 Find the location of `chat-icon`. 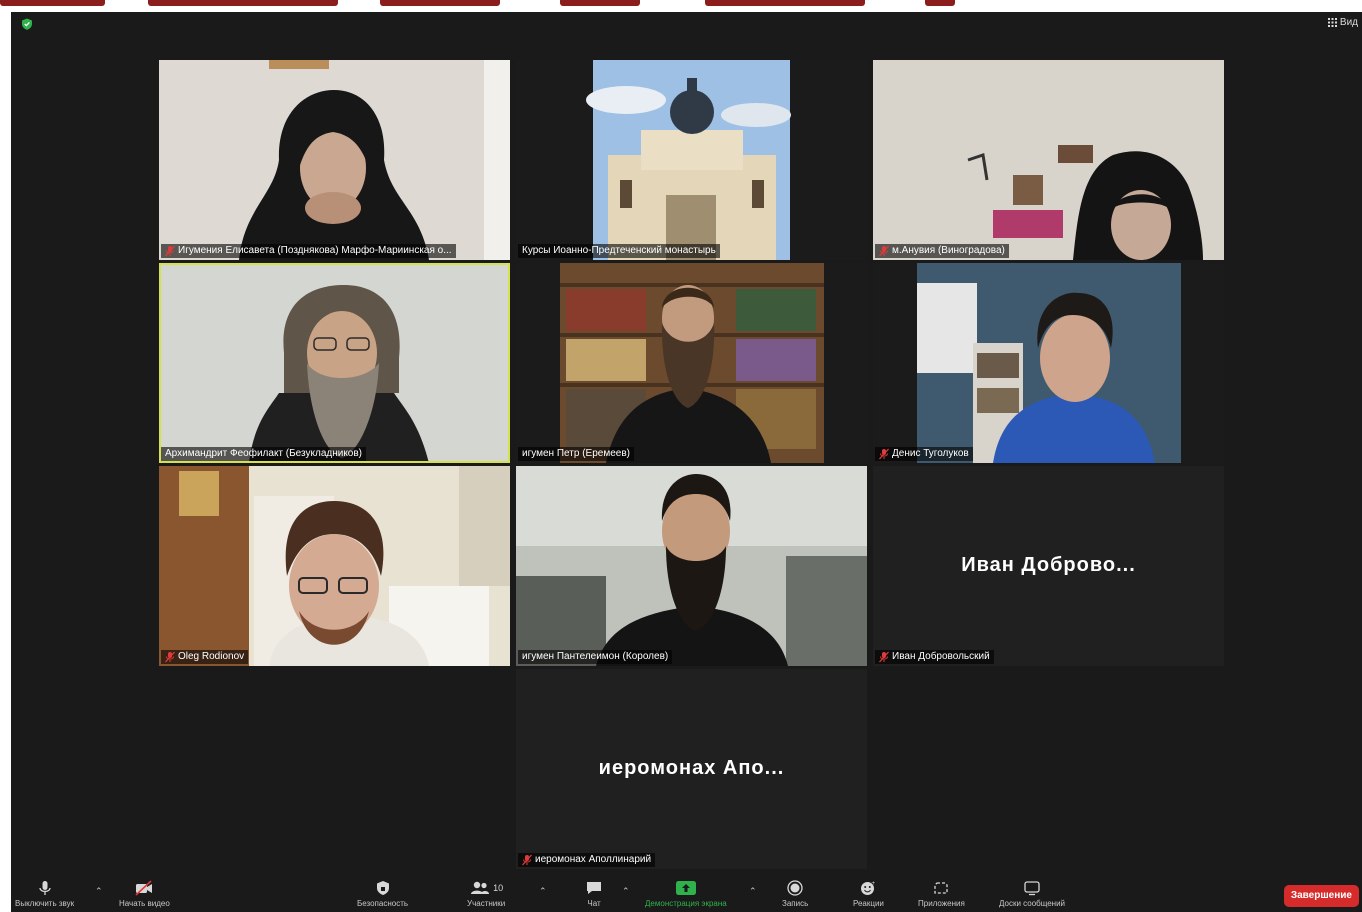

chat-icon is located at coordinates (594, 888).